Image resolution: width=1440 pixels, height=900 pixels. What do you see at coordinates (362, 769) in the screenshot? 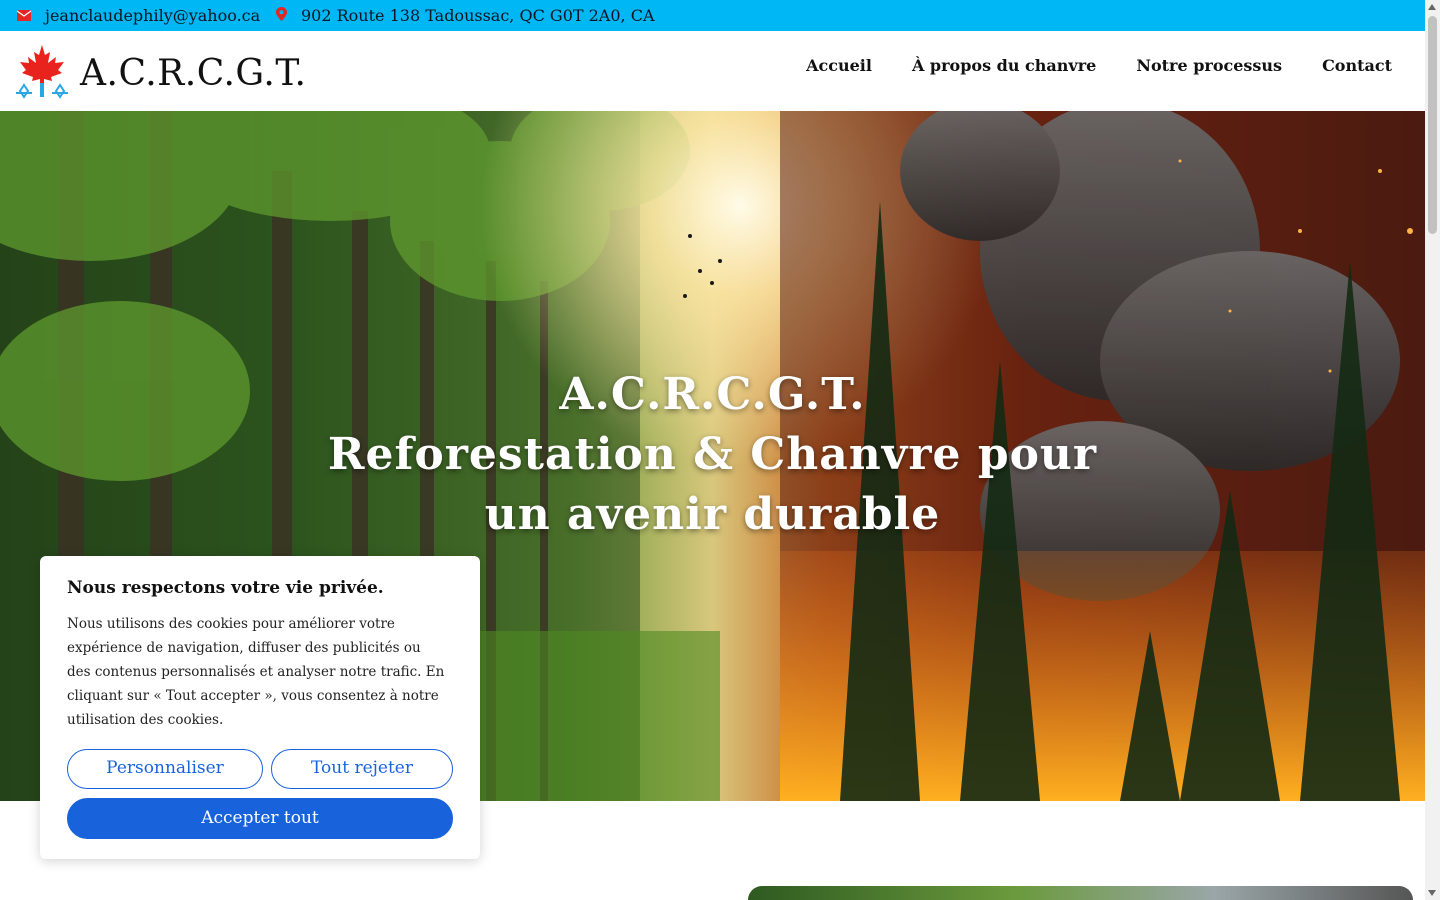
I see `reject-all-button: Tout rejeter` at bounding box center [362, 769].